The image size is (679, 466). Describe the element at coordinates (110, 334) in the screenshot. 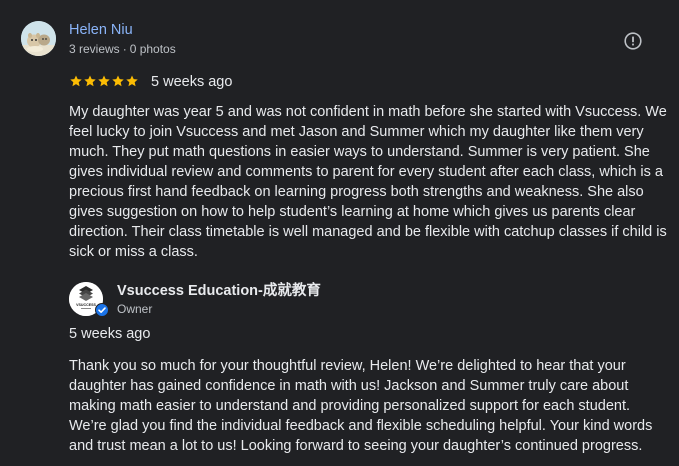

I see `reply-date: 5 weeks ago` at that location.